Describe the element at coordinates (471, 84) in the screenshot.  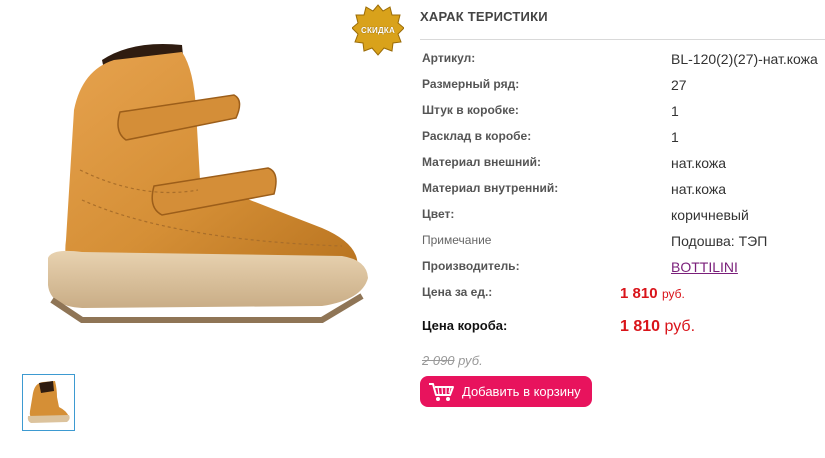
I see `spec-label: Размерный ряд:` at that location.